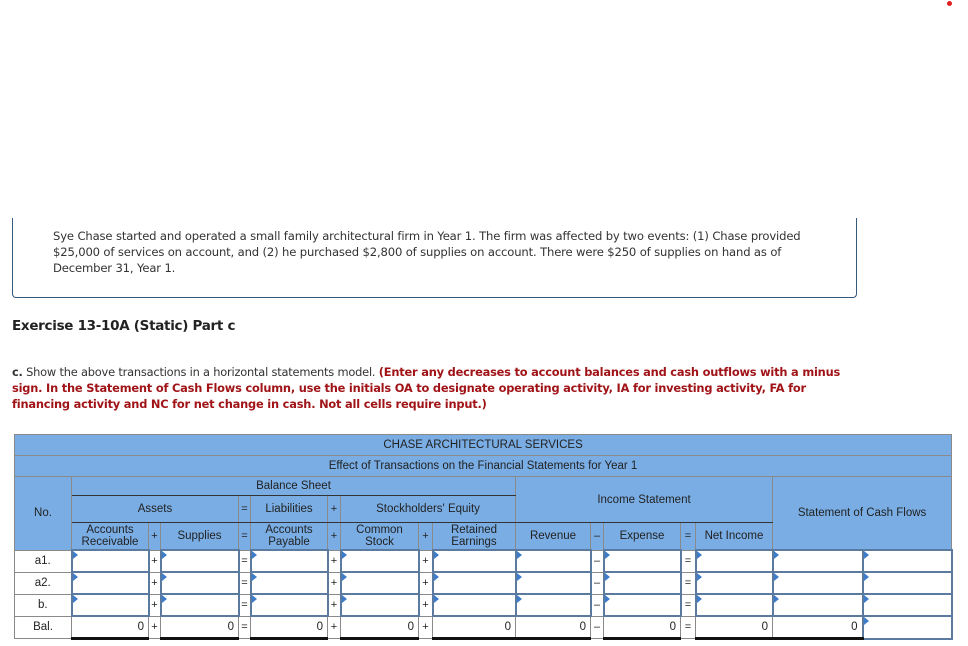  I want to click on notification-dot, so click(949, 3).